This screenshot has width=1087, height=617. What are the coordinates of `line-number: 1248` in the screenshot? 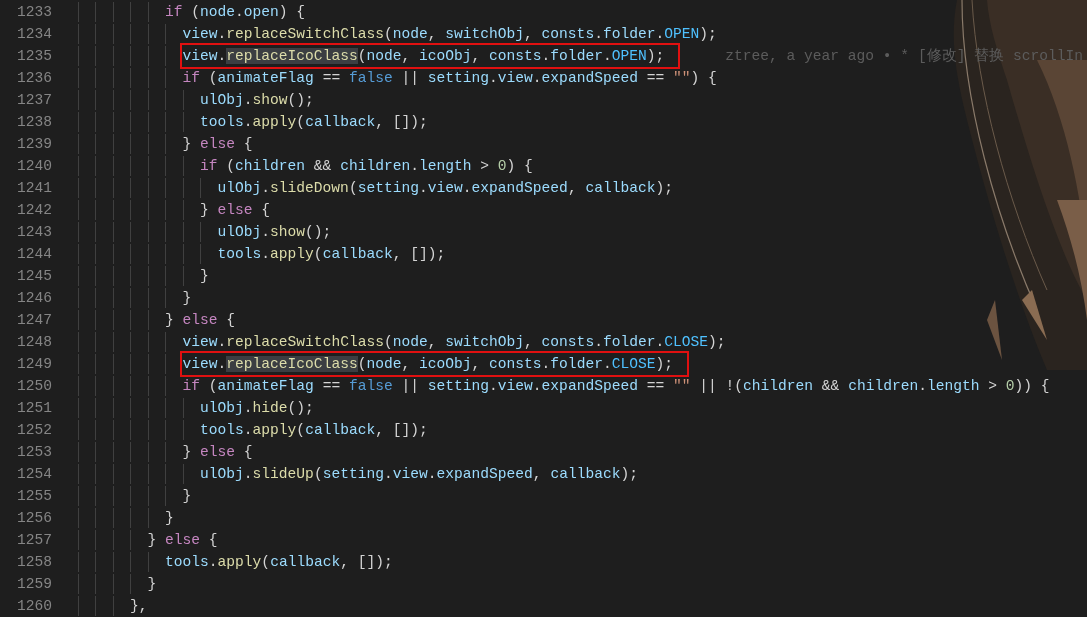 It's located at (33, 342).